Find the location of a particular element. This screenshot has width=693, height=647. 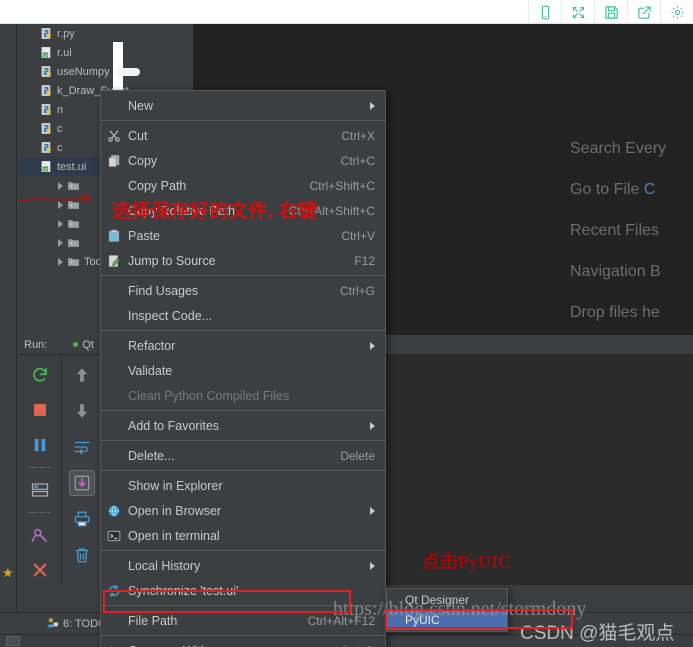

run-toolbar-secondary is located at coordinates (82, 470).